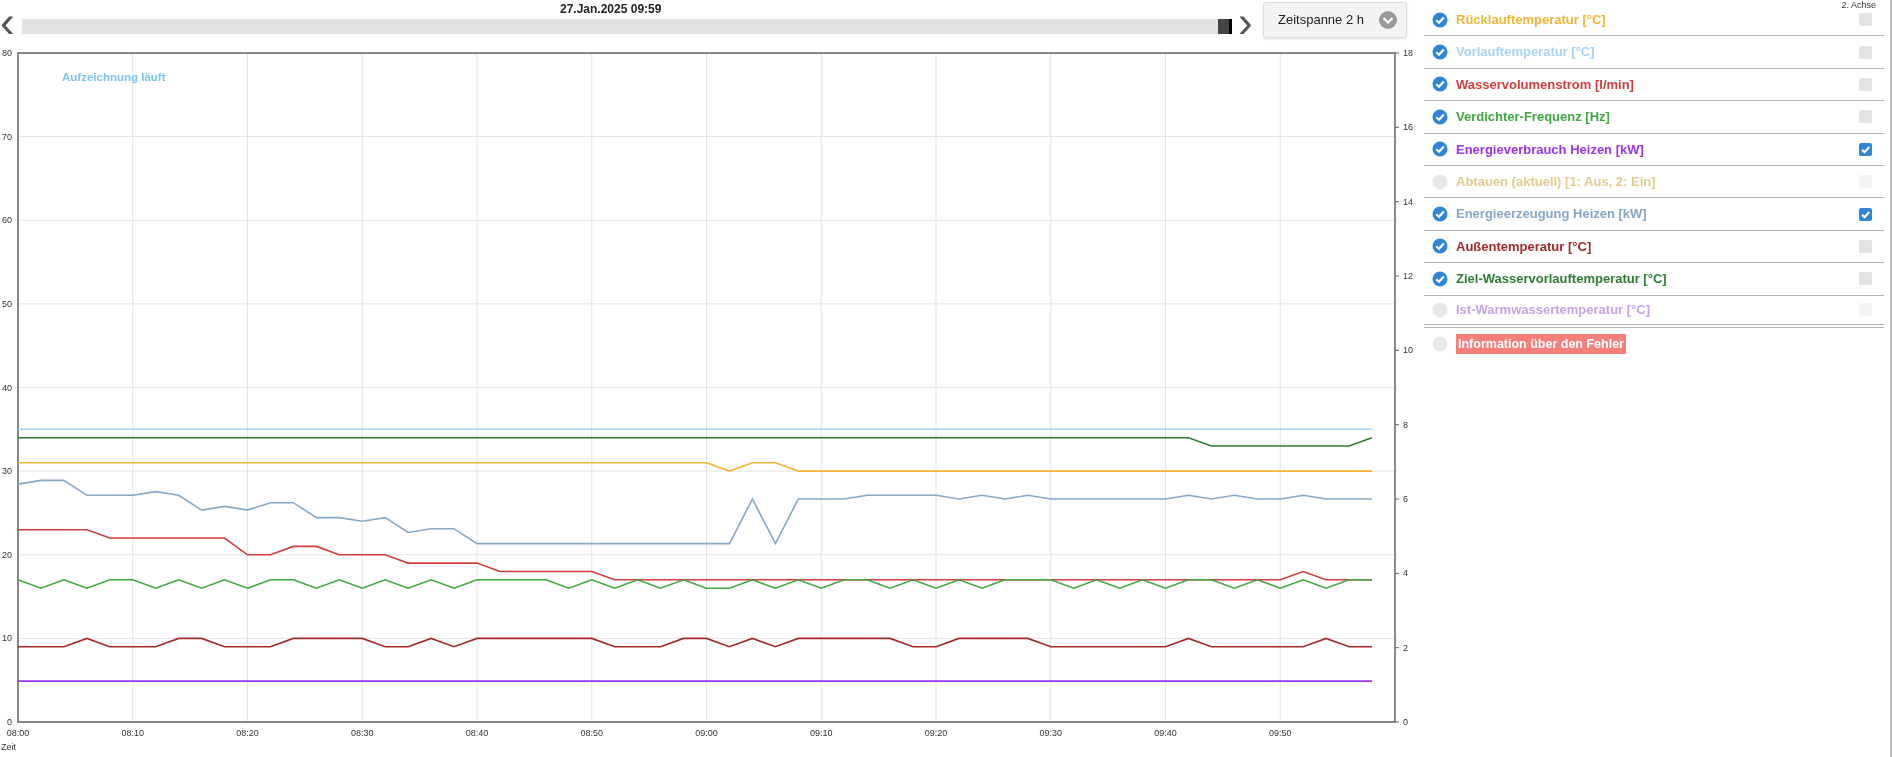  Describe the element at coordinates (7, 22) in the screenshot. I see `previous-arrow: ‹` at that location.